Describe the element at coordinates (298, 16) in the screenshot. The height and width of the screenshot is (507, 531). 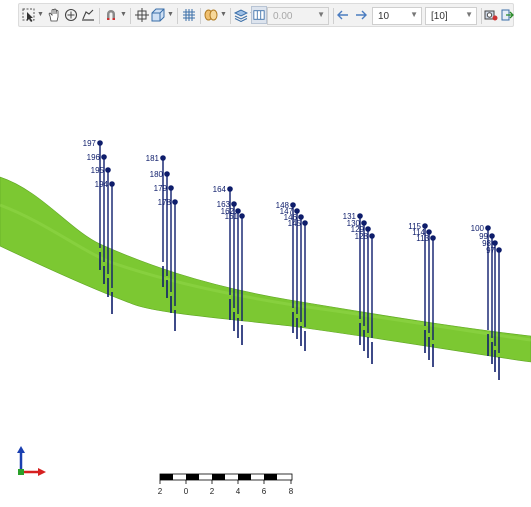
I see `offset-value-field: 0.00 ▼` at that location.